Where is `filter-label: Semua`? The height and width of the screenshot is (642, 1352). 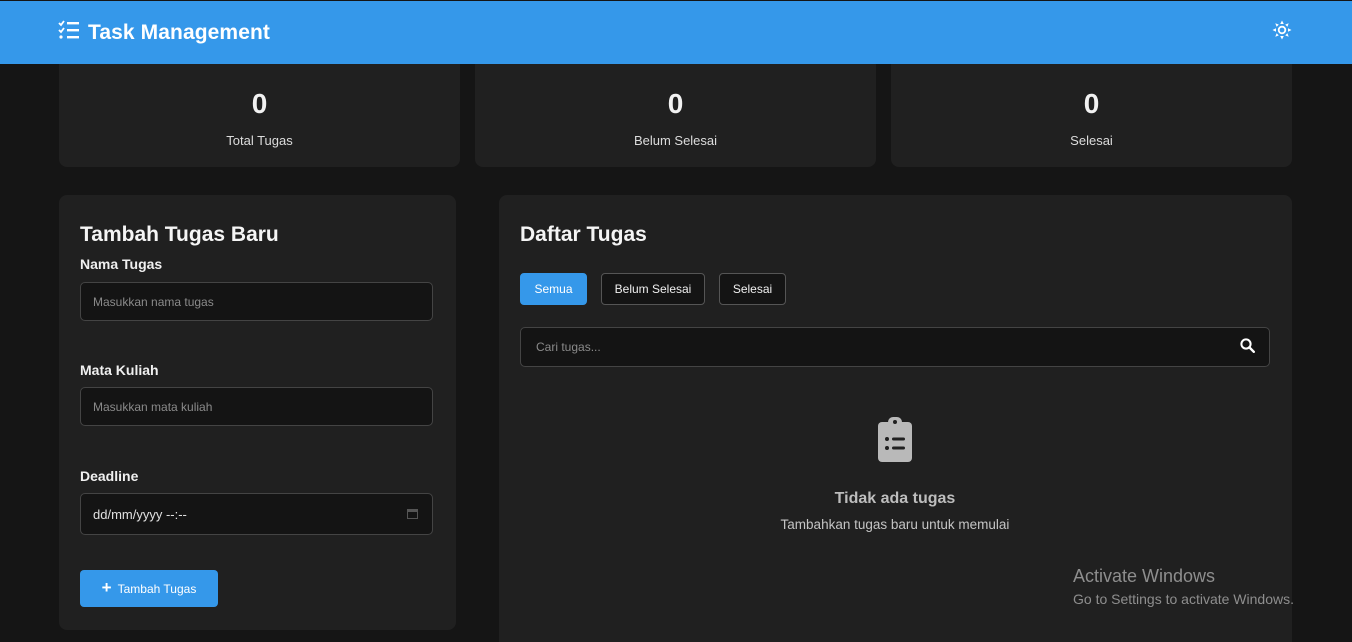
filter-label: Semua is located at coordinates (553, 289).